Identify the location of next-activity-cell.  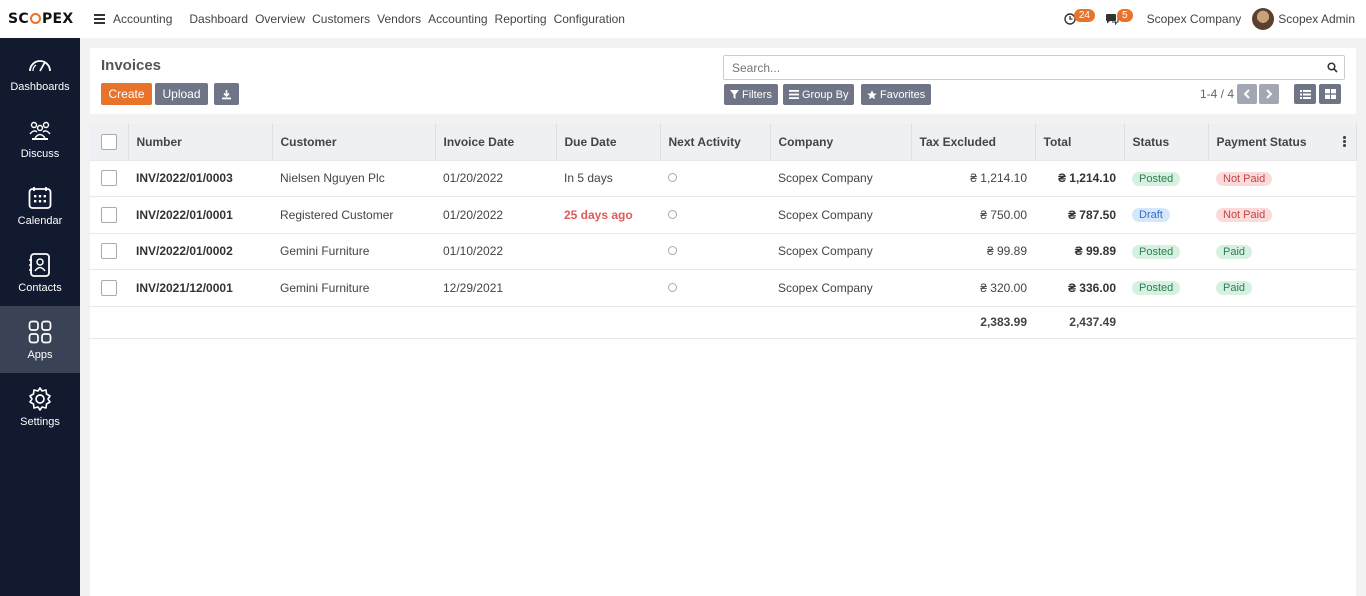
(715, 178).